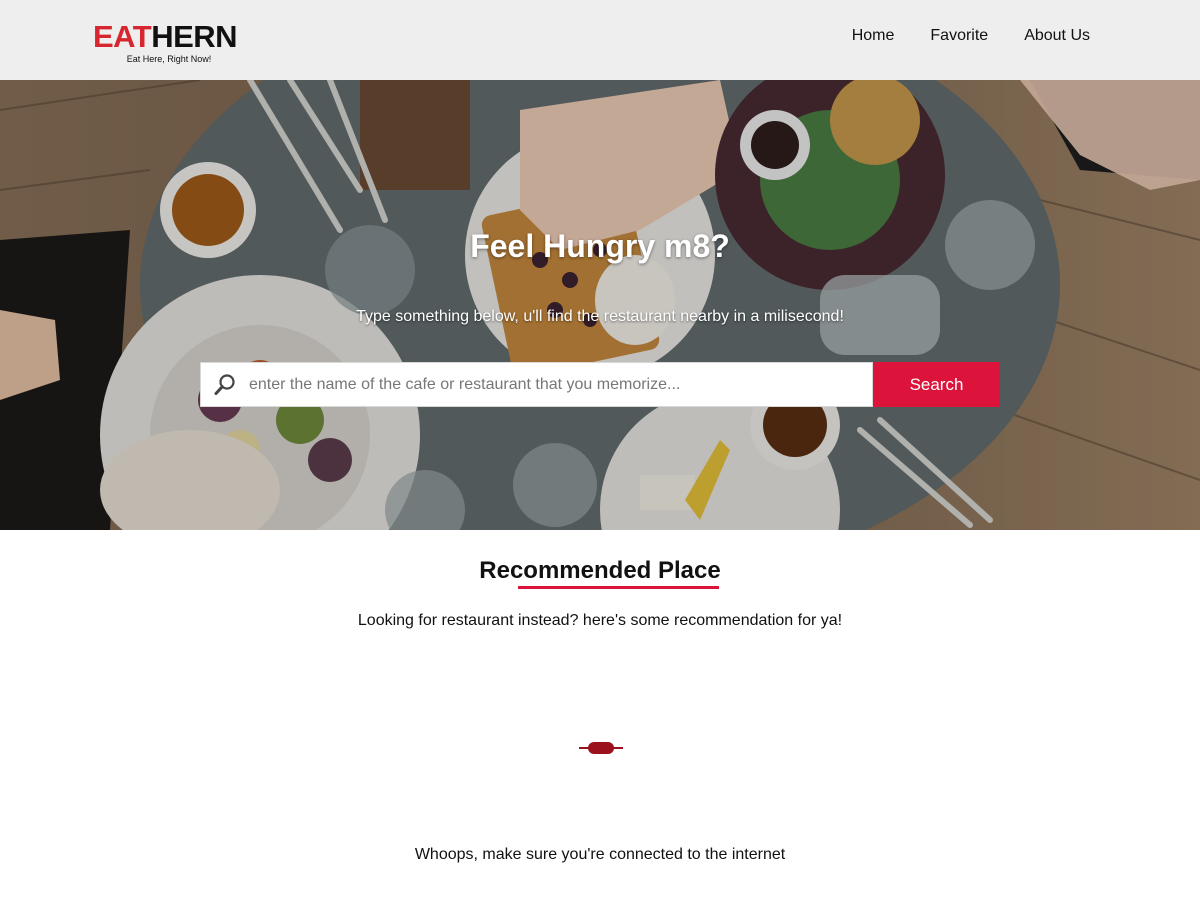 Image resolution: width=1200 pixels, height=900 pixels. Describe the element at coordinates (873, 36) in the screenshot. I see `nav-home-link: Home` at that location.